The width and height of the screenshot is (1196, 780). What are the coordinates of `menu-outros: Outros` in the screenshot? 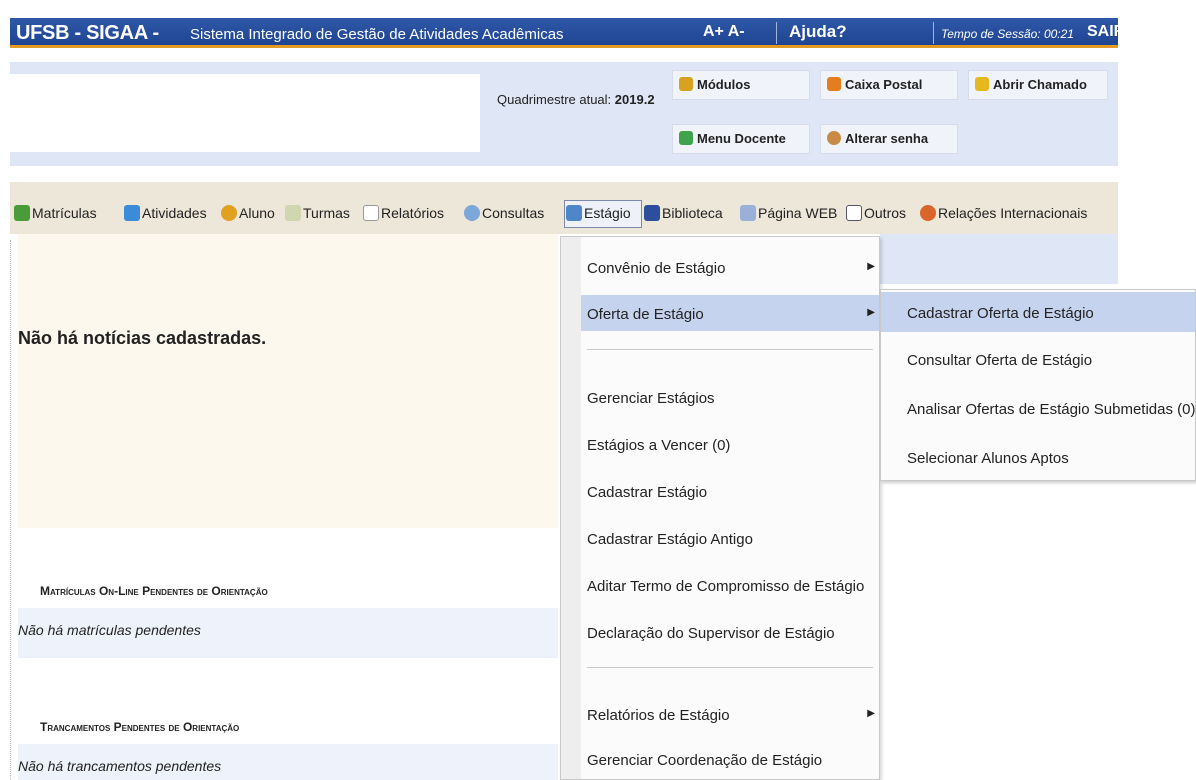 It's located at (876, 213).